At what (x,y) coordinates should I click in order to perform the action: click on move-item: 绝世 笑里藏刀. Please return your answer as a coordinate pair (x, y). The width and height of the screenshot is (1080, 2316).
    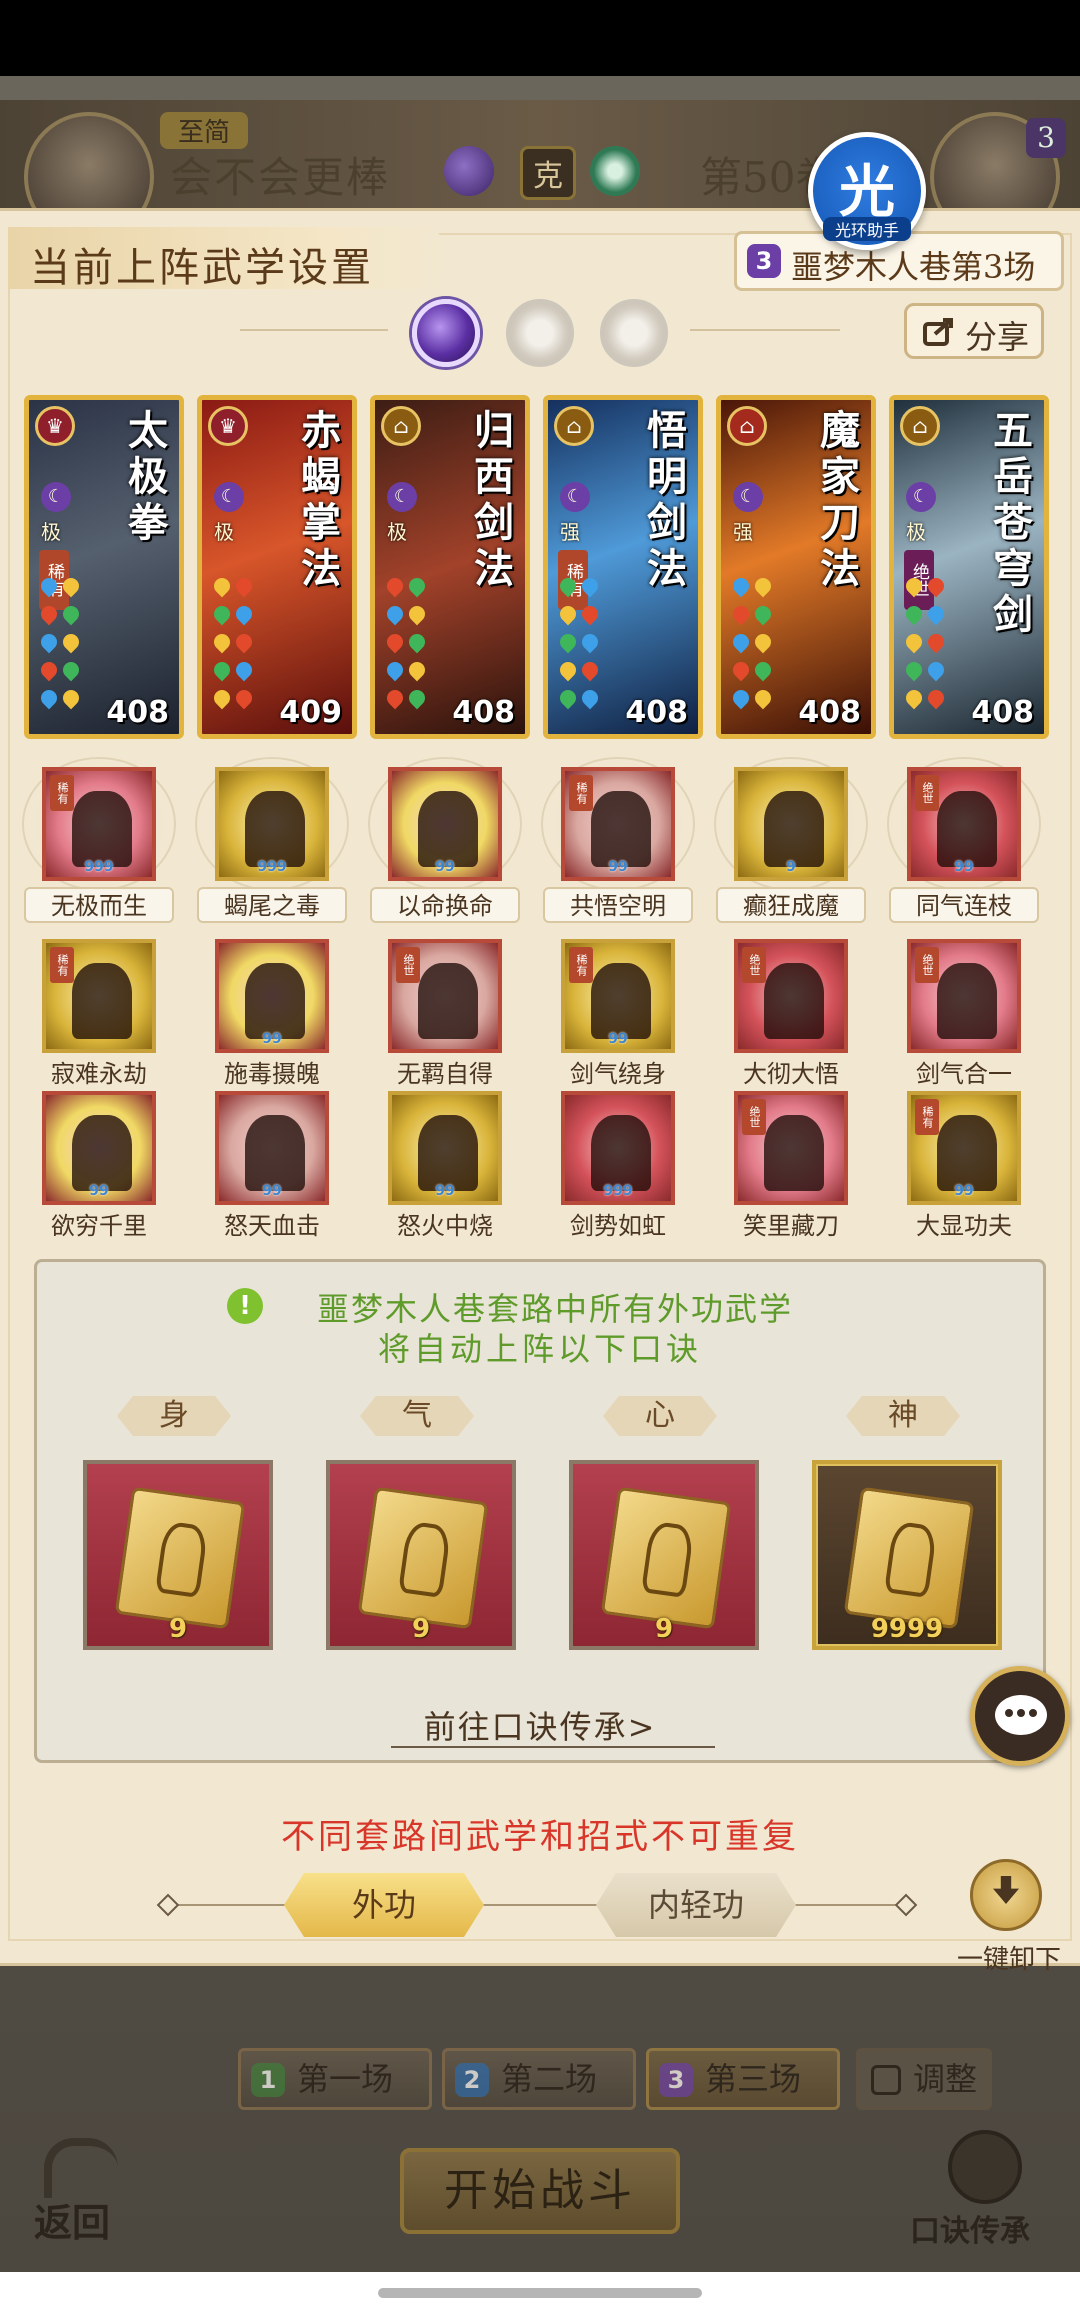
    Looking at the image, I should click on (790, 1175).